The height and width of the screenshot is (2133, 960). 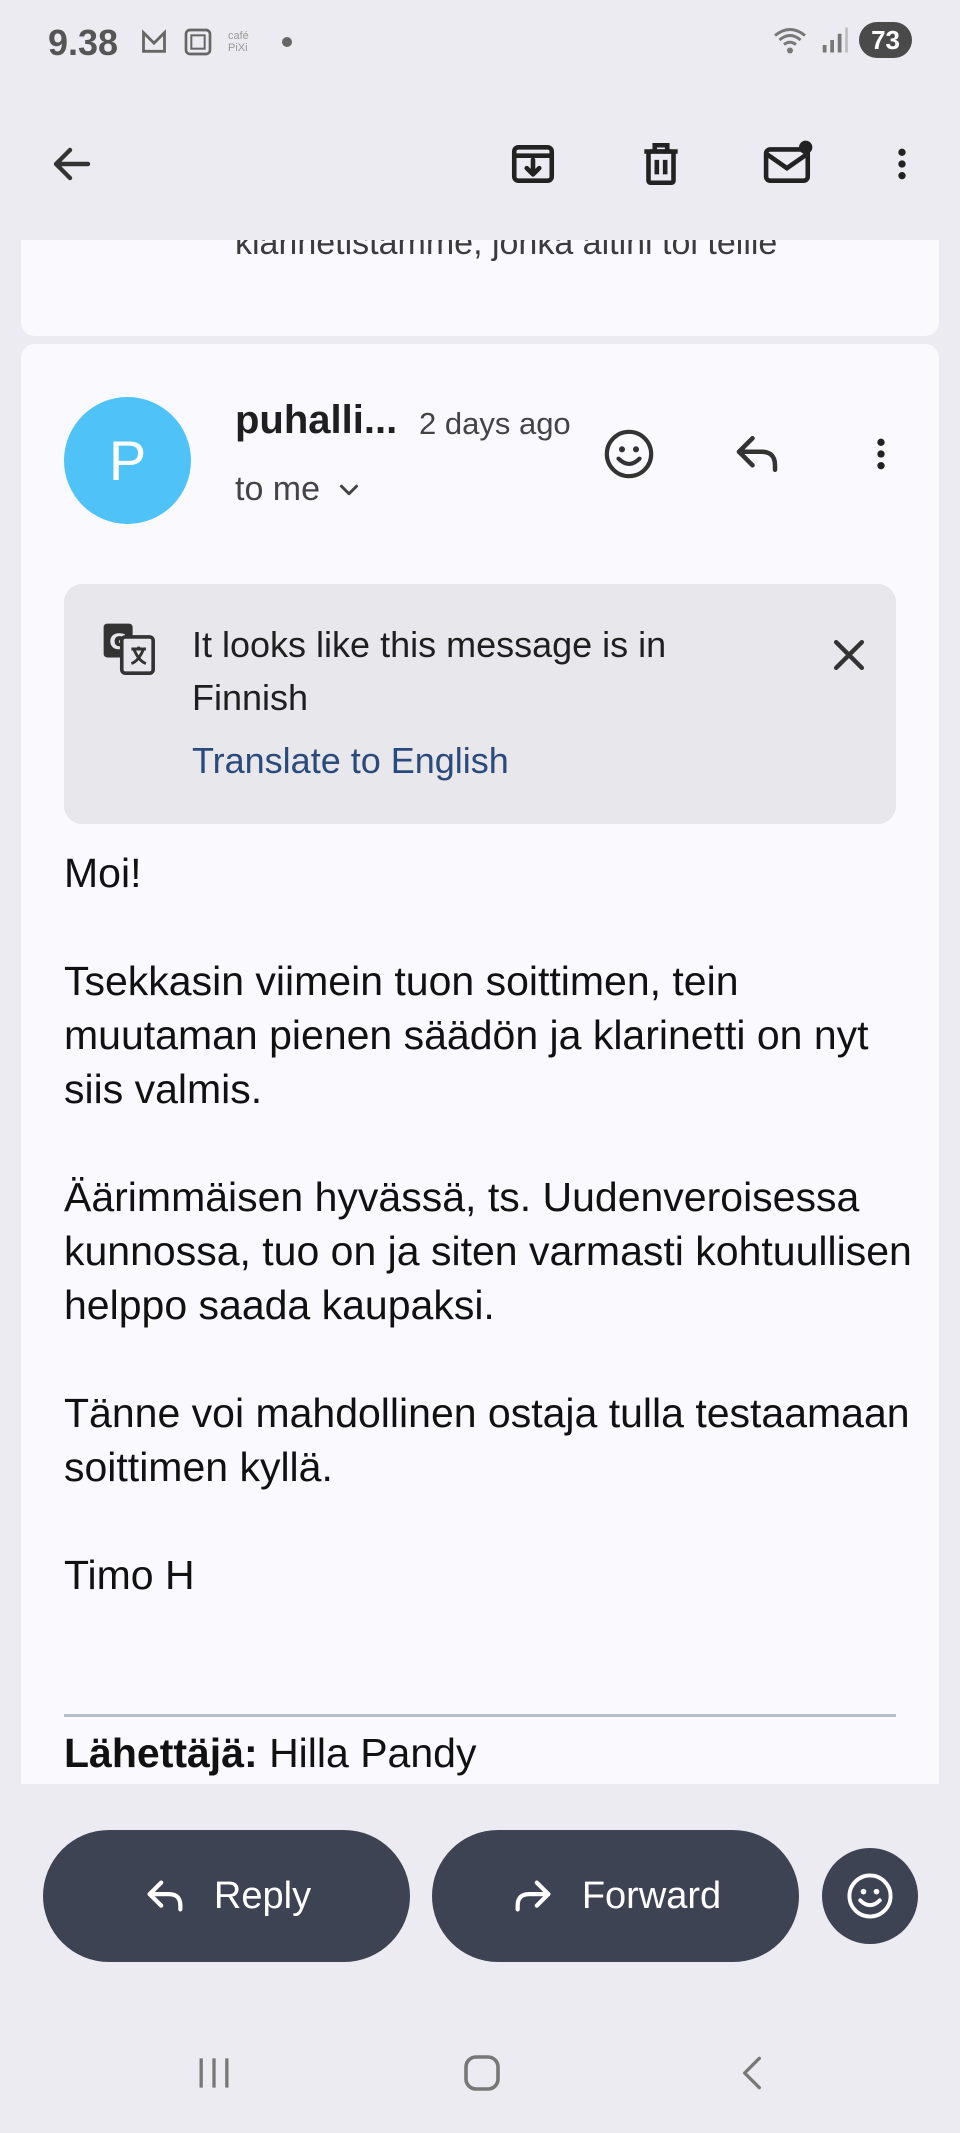 What do you see at coordinates (161, 1753) in the screenshot?
I see `quoted-sender-label: Lähettäjä:` at bounding box center [161, 1753].